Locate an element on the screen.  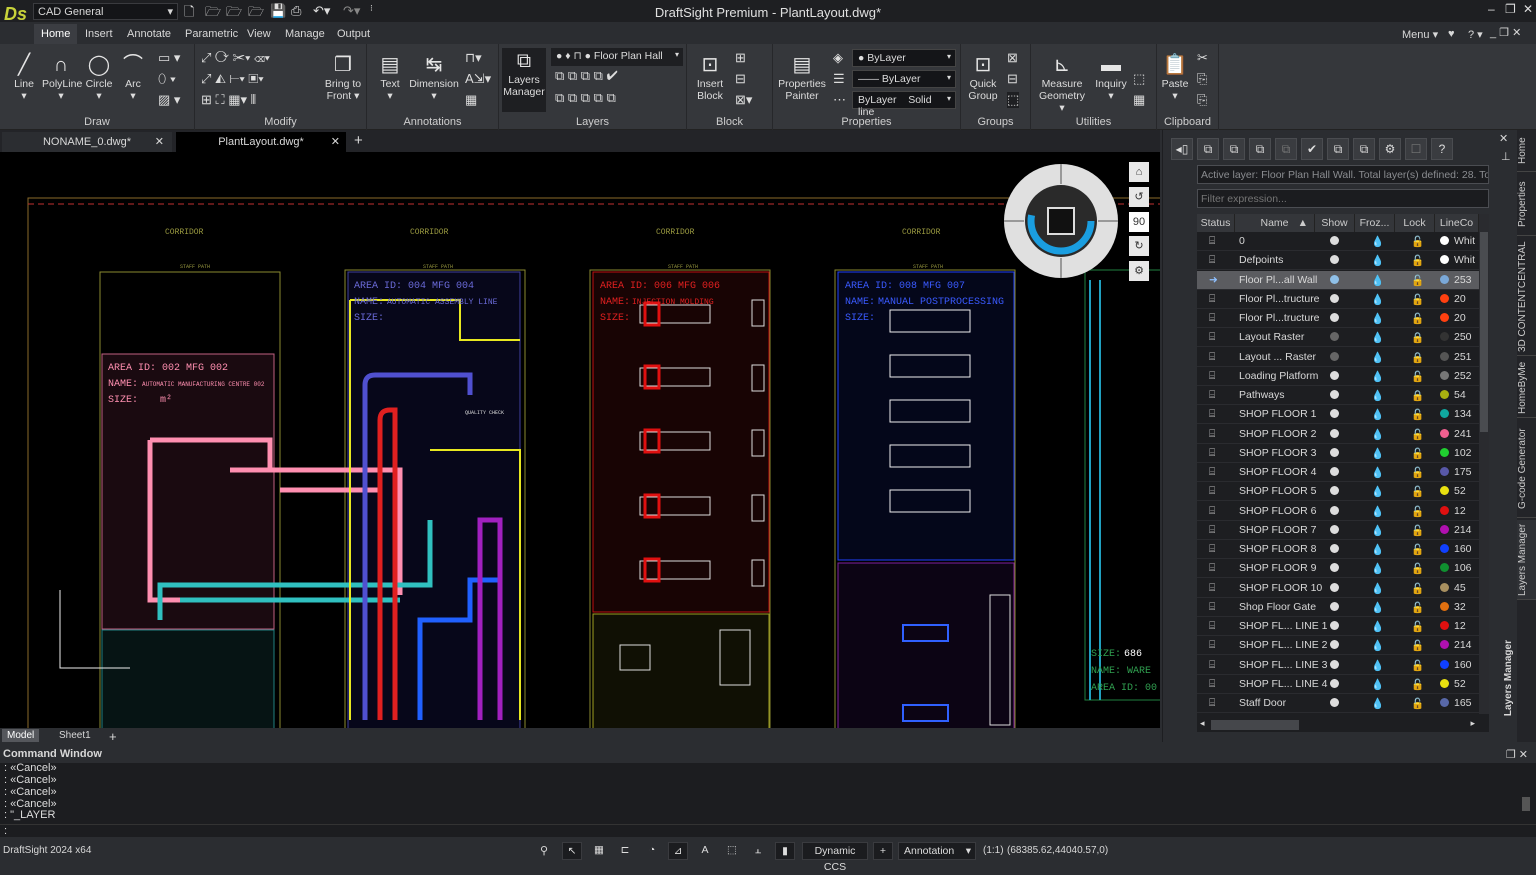
view-angle-input: 90 is located at coordinates (1139, 222).